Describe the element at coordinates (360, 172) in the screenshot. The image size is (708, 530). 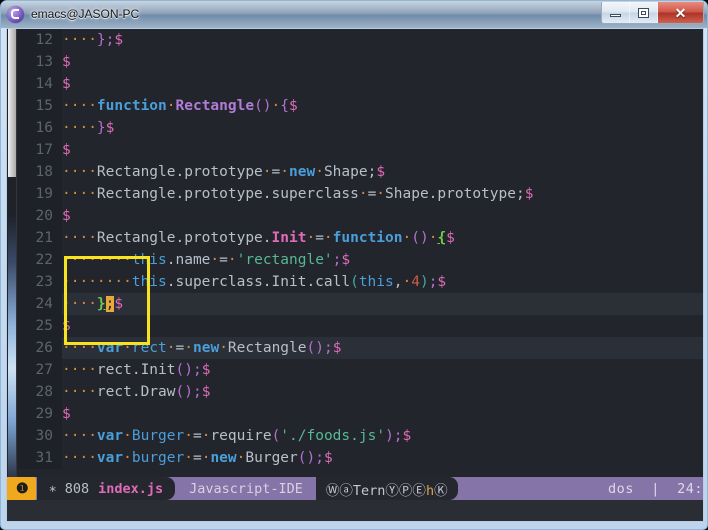
I see `code-line: 18 ····Rectangle.prototype·=·new·Shape;$` at that location.